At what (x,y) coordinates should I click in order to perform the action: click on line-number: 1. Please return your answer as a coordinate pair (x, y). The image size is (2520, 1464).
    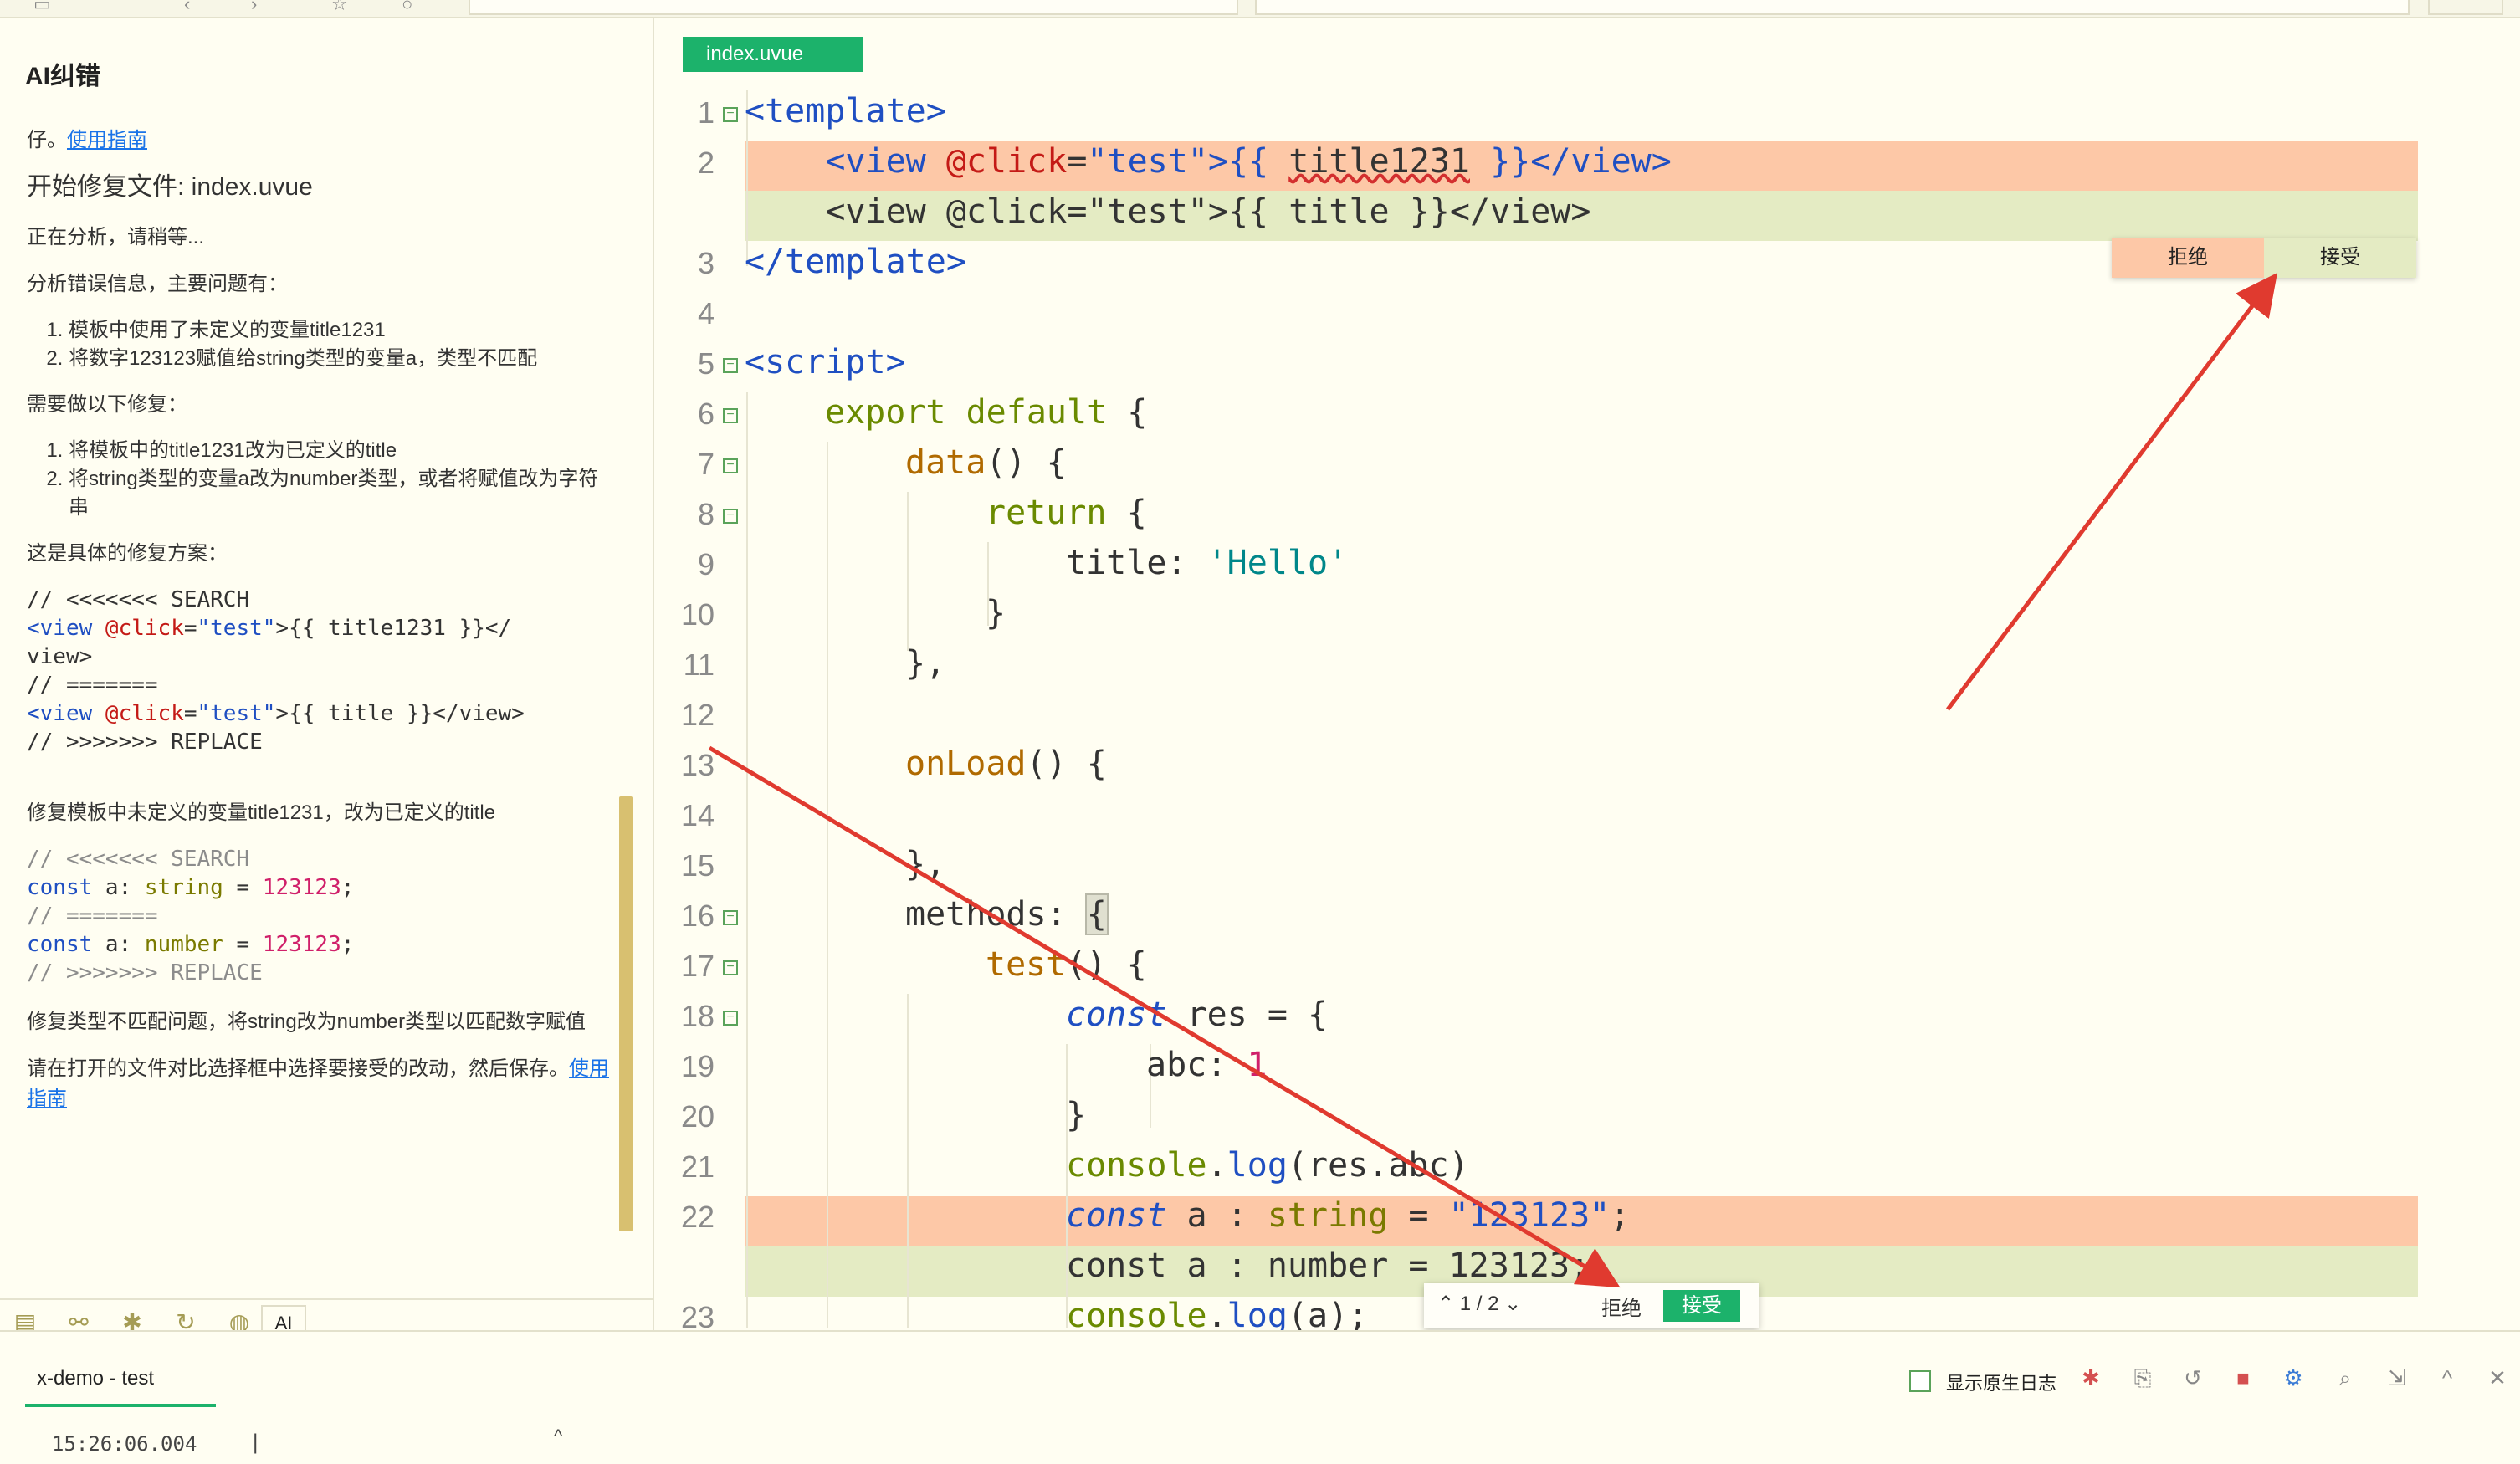
    Looking at the image, I should click on (706, 112).